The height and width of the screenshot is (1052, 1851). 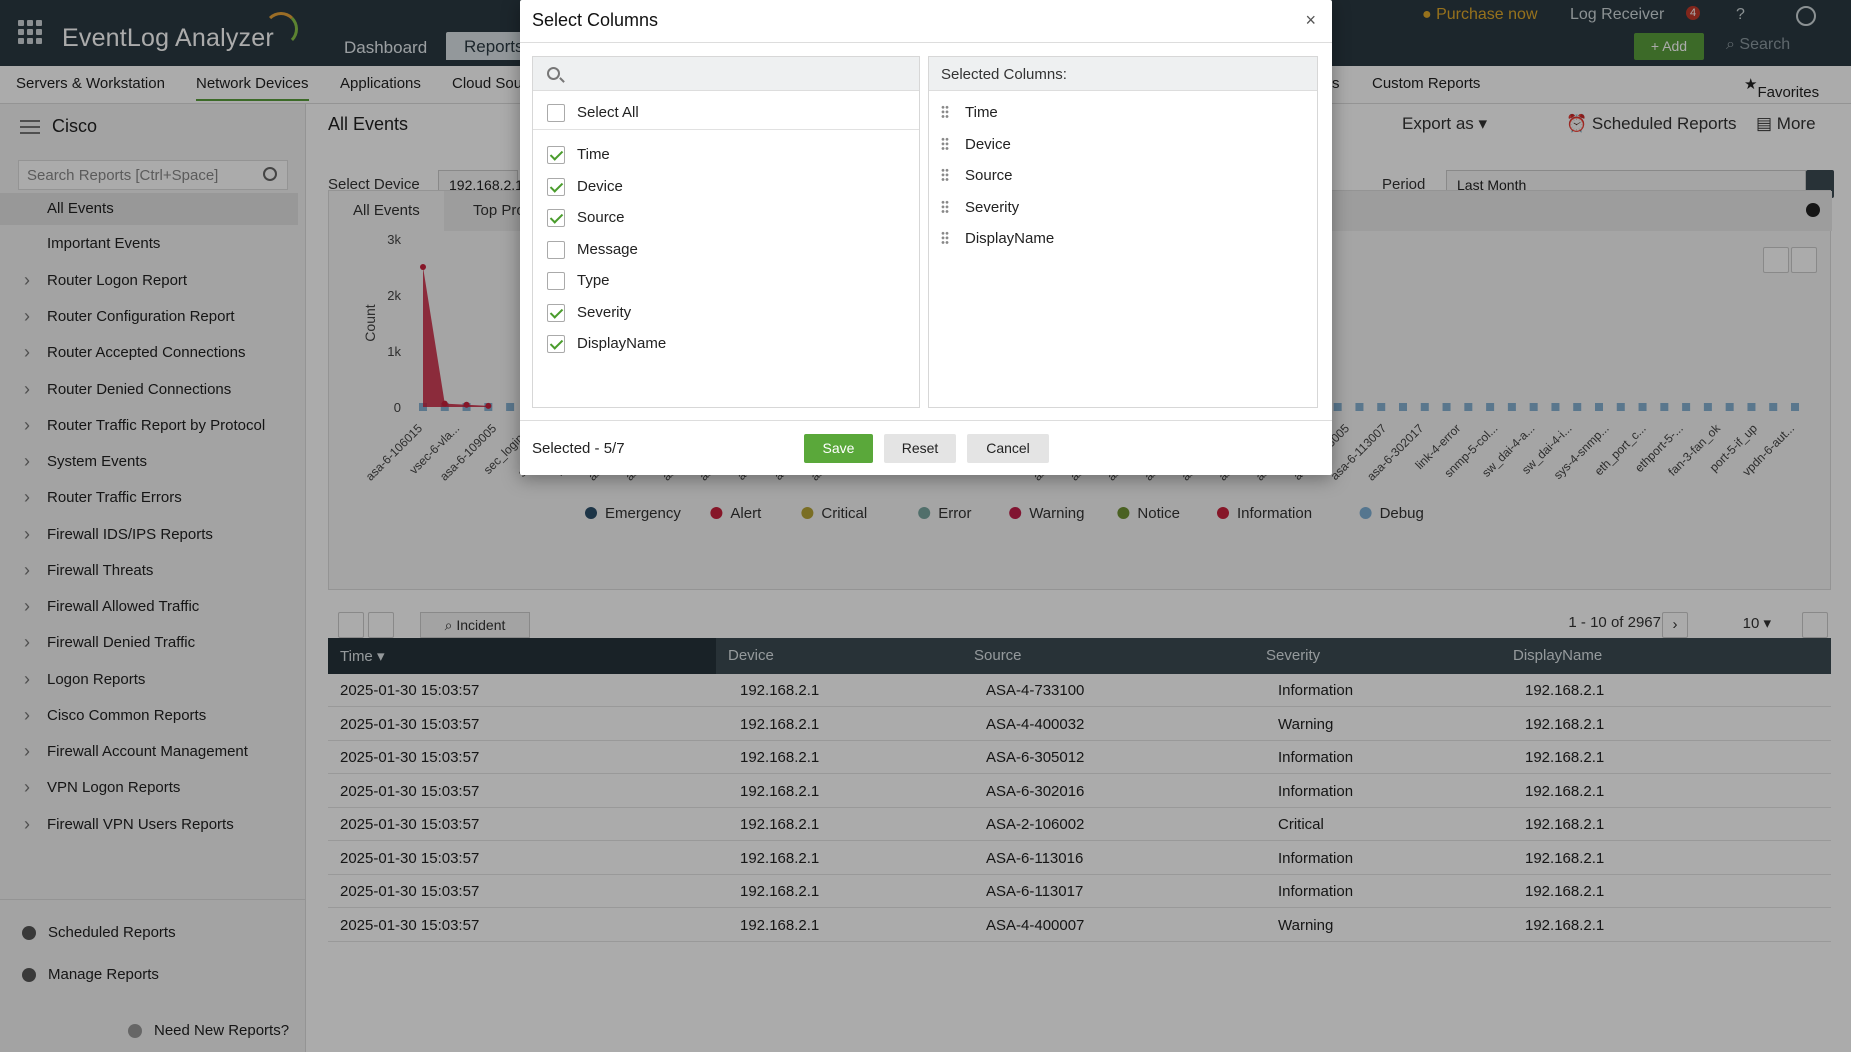 I want to click on column-option-time: Time, so click(x=578, y=155).